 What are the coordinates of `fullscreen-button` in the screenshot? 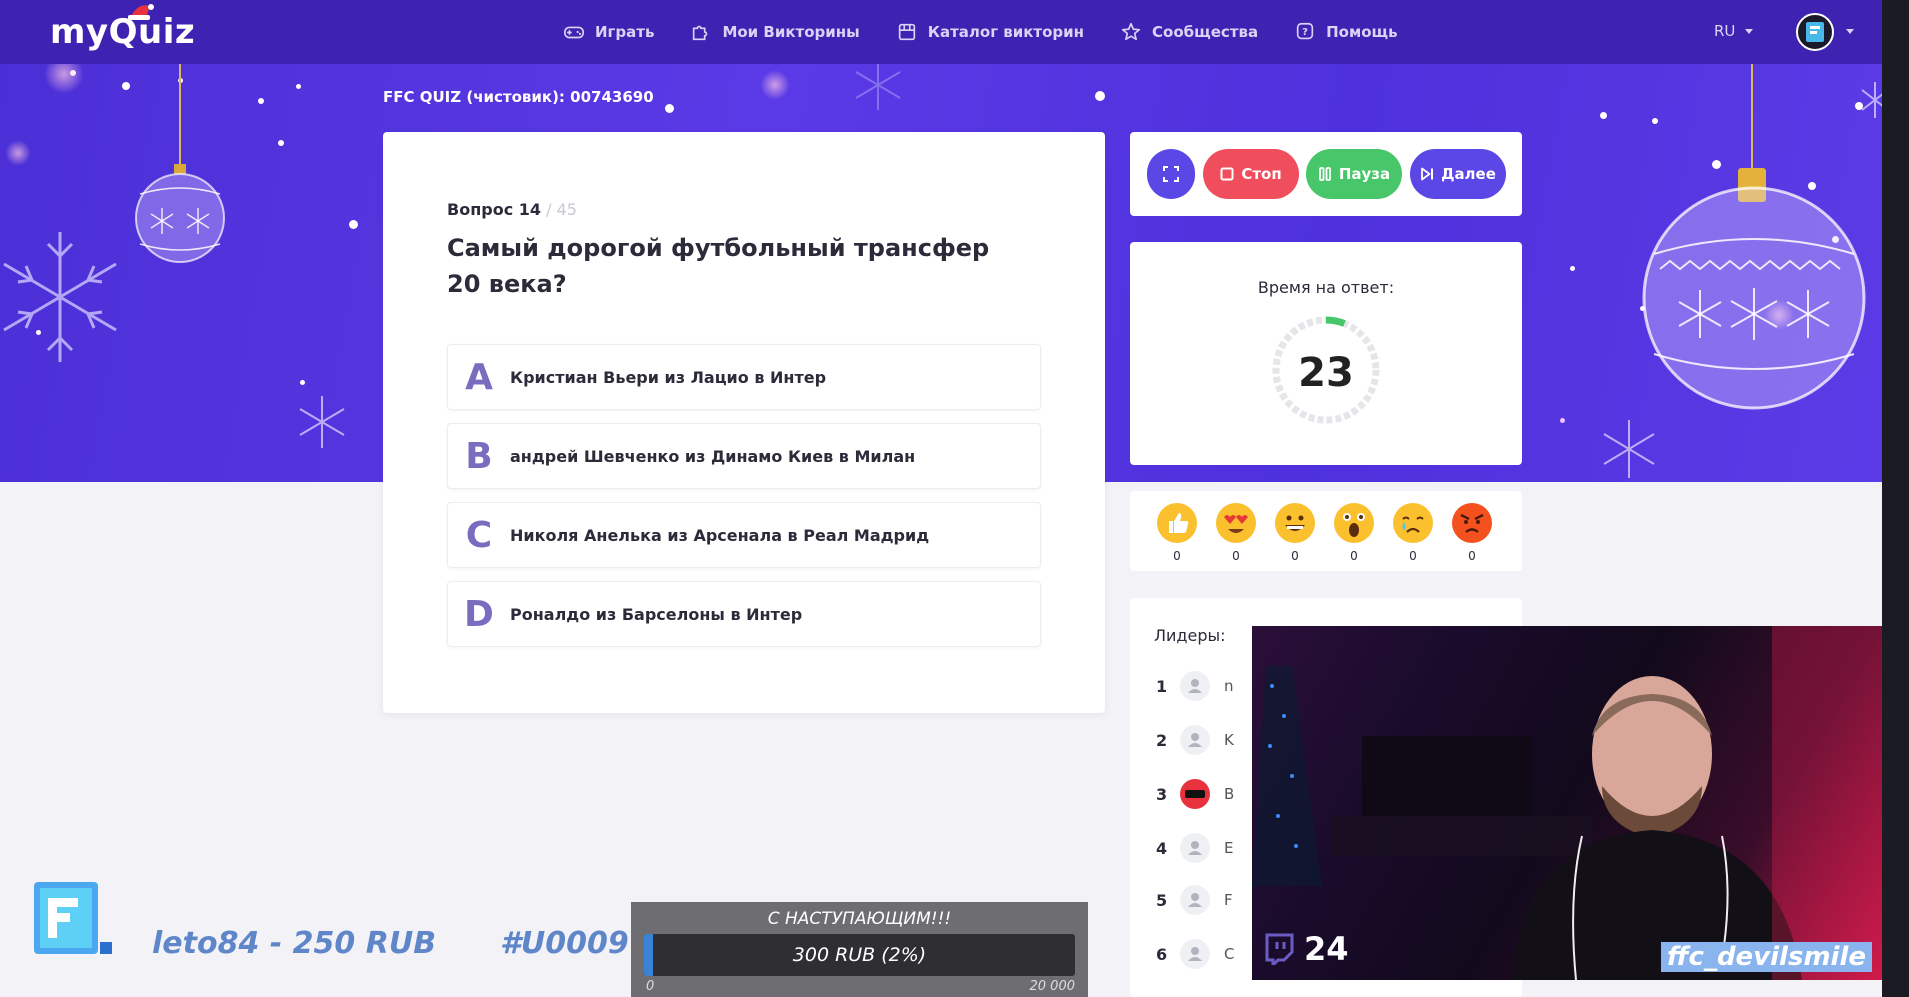 It's located at (1171, 174).